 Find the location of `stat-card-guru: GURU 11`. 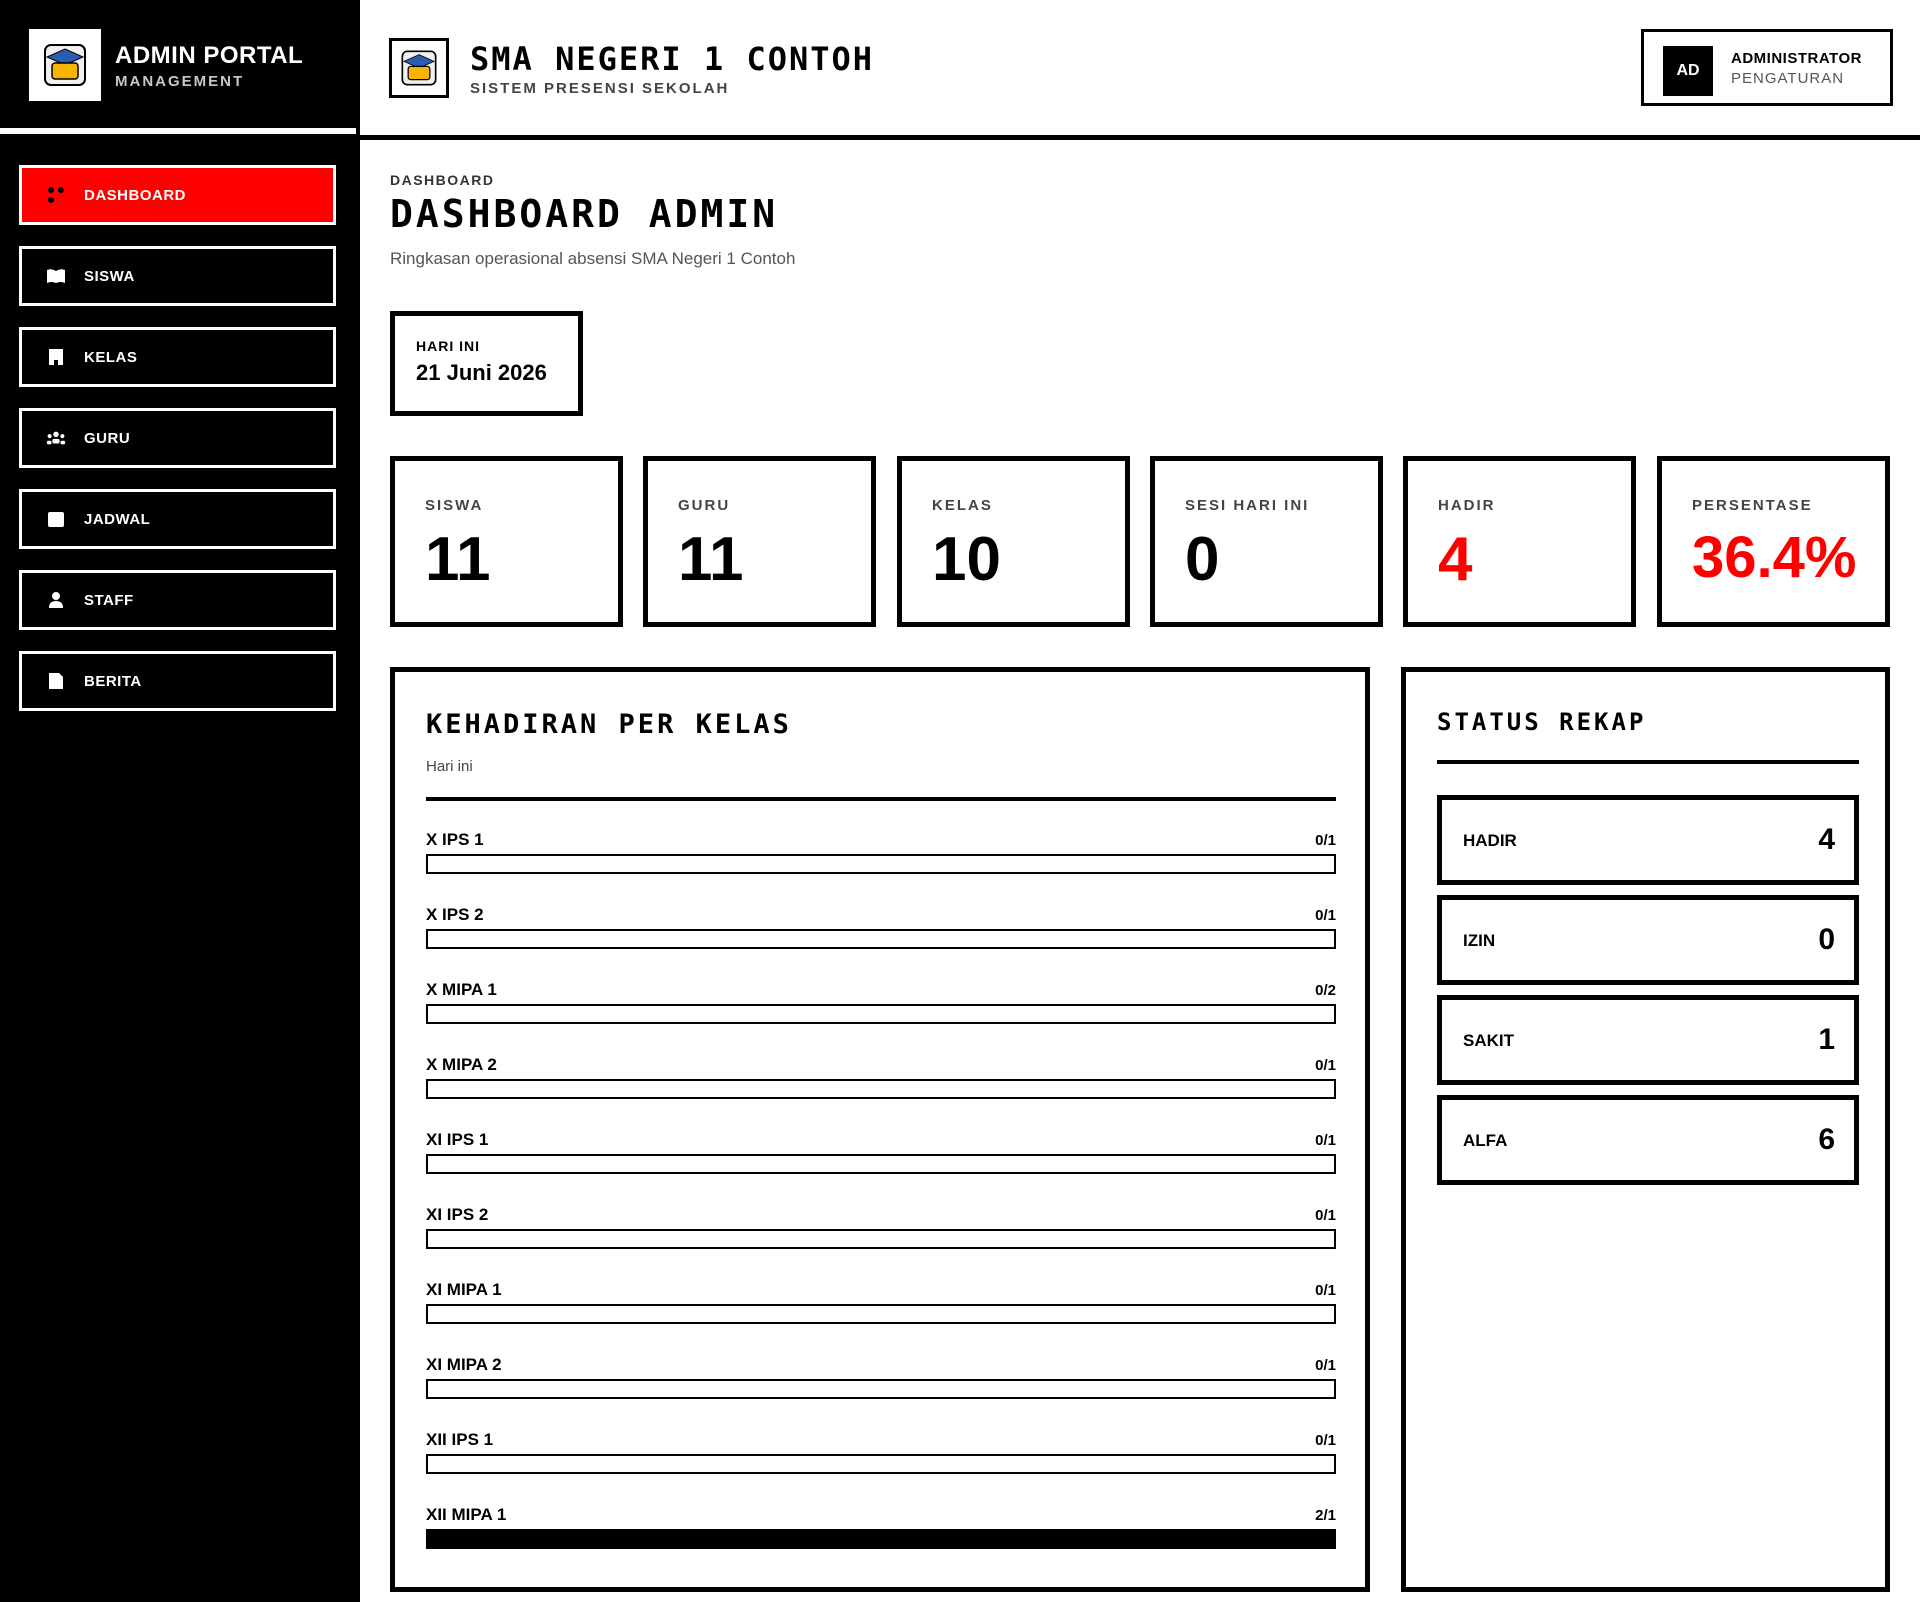

stat-card-guru: GURU 11 is located at coordinates (759, 541).